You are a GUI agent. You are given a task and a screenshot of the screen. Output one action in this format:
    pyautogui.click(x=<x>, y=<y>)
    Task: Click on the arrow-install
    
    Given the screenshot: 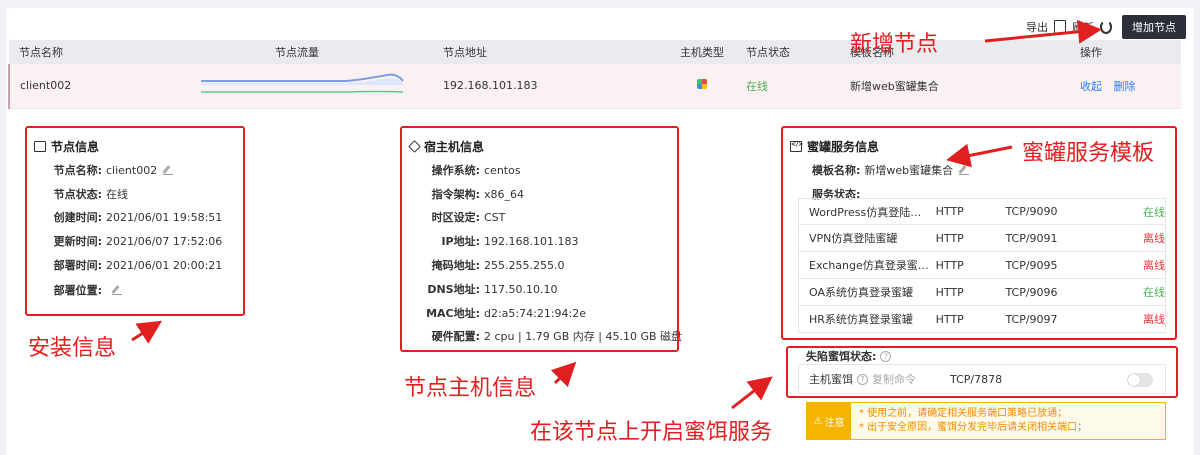 What is the action you would take?
    pyautogui.click(x=147, y=332)
    